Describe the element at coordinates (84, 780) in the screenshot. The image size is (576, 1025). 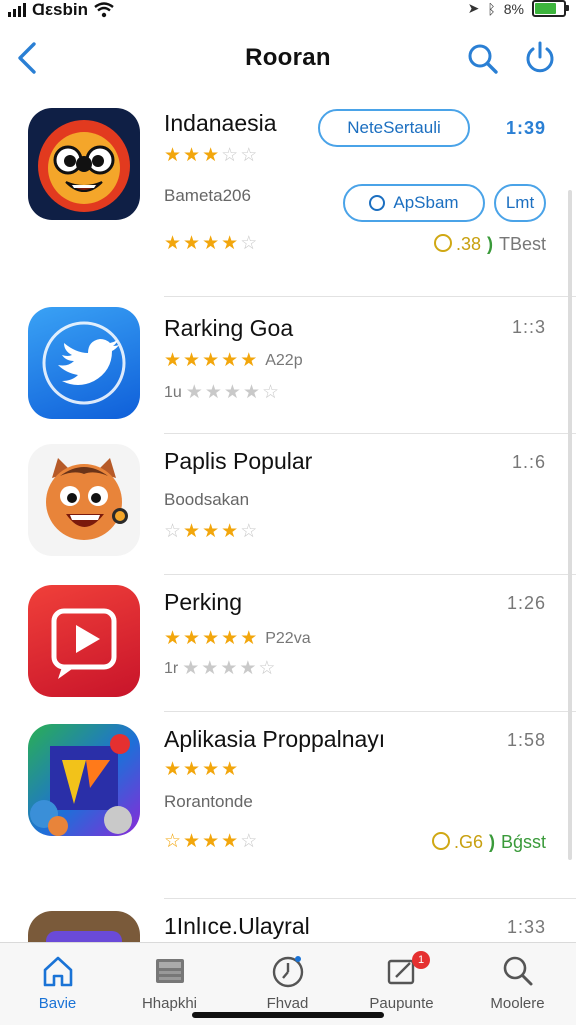
I see `game-collage-icon` at that location.